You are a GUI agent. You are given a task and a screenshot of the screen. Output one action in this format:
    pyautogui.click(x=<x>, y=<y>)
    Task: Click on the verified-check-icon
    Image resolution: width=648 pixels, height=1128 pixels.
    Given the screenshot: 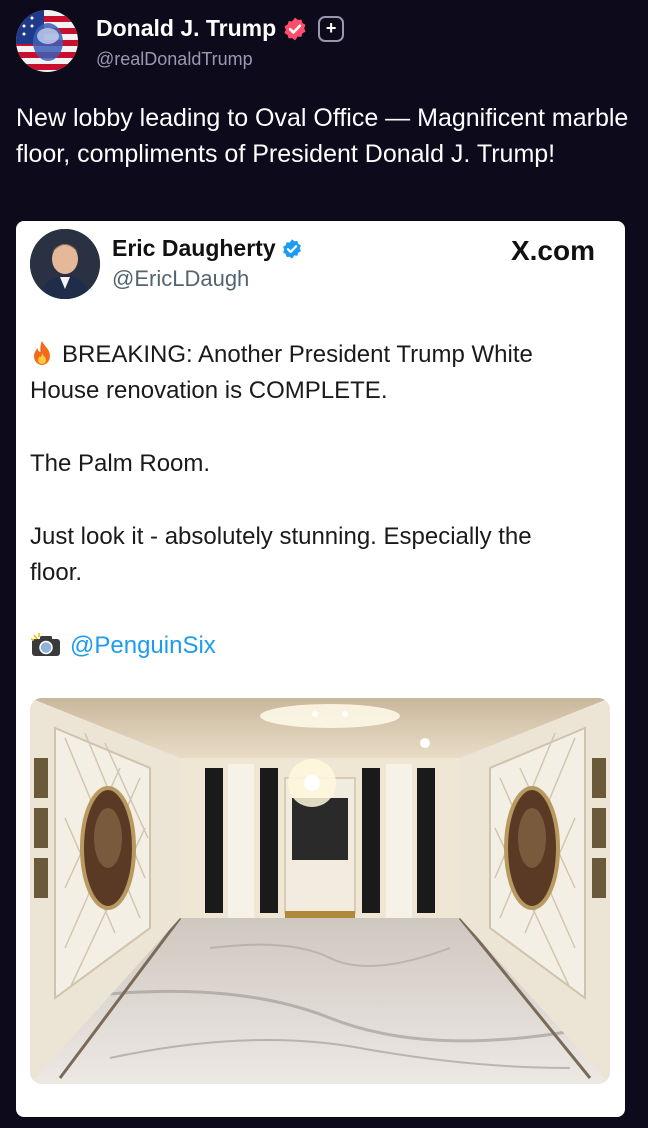 What is the action you would take?
    pyautogui.click(x=291, y=248)
    